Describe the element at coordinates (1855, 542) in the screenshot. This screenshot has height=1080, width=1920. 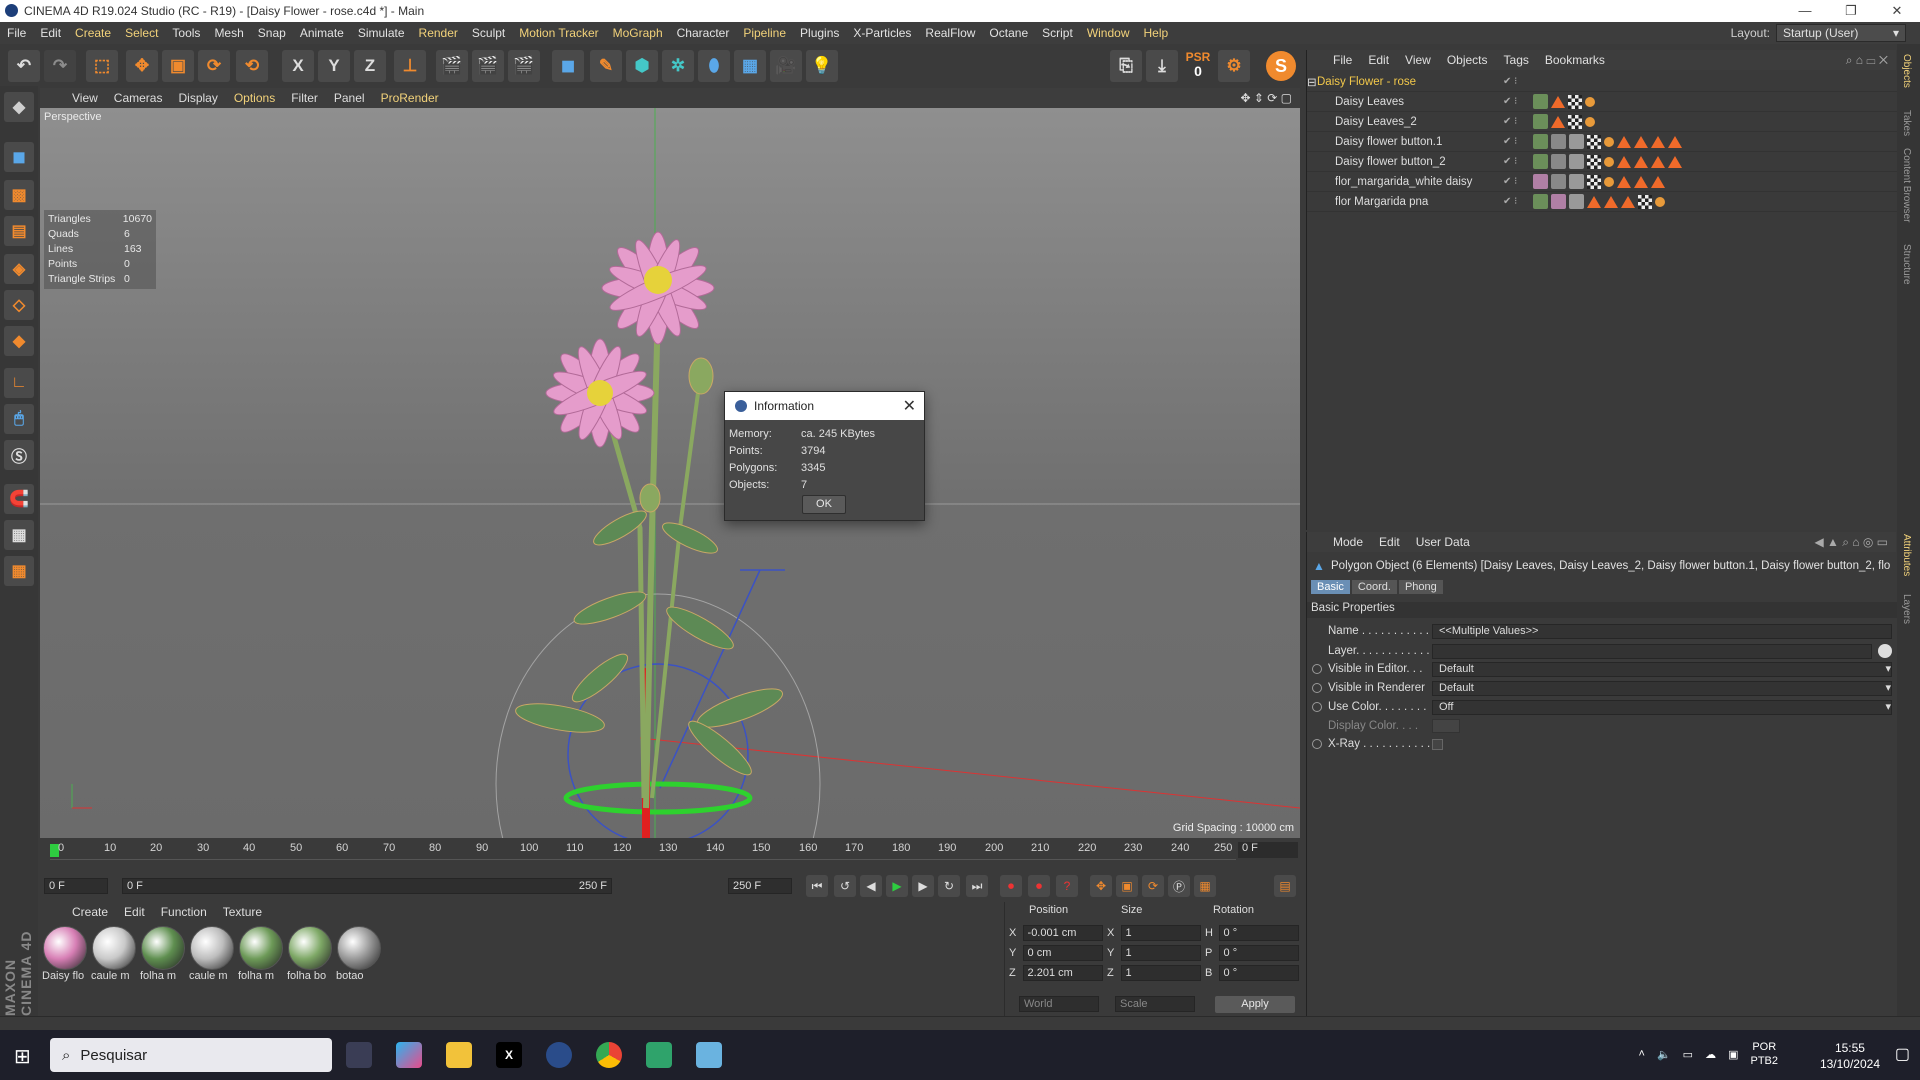
I see `attr-nav-icons: ◀ ▲ ⌕ ⌂ ◎ ▭` at that location.